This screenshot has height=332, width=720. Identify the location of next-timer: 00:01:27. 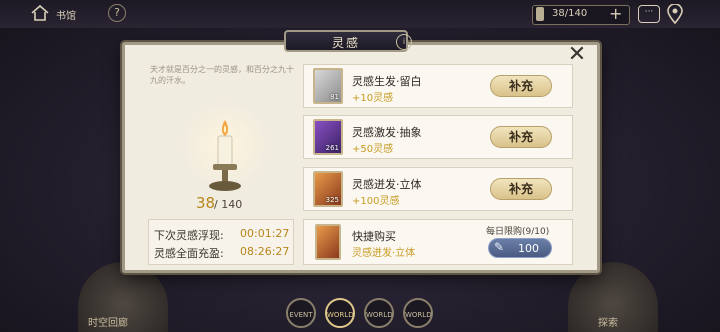
(265, 233).